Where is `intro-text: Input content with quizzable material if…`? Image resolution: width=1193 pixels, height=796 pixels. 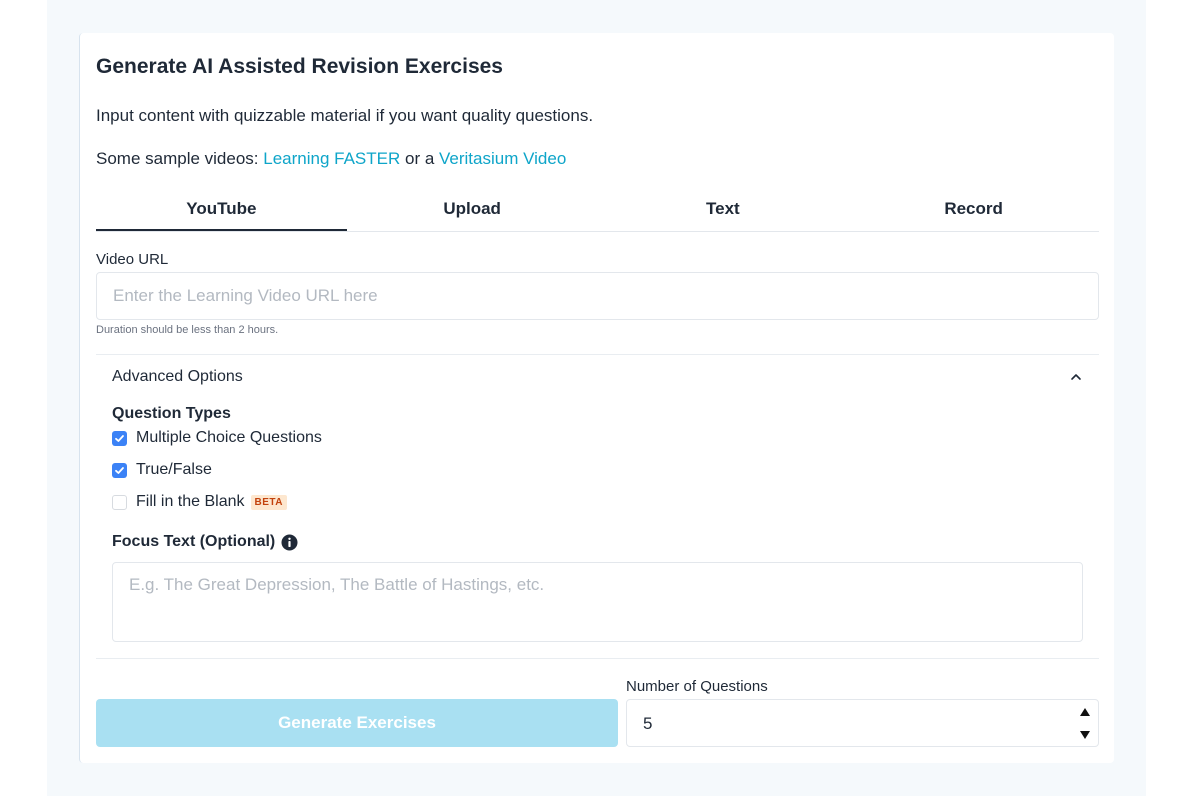 intro-text: Input content with quizzable material if… is located at coordinates (345, 115).